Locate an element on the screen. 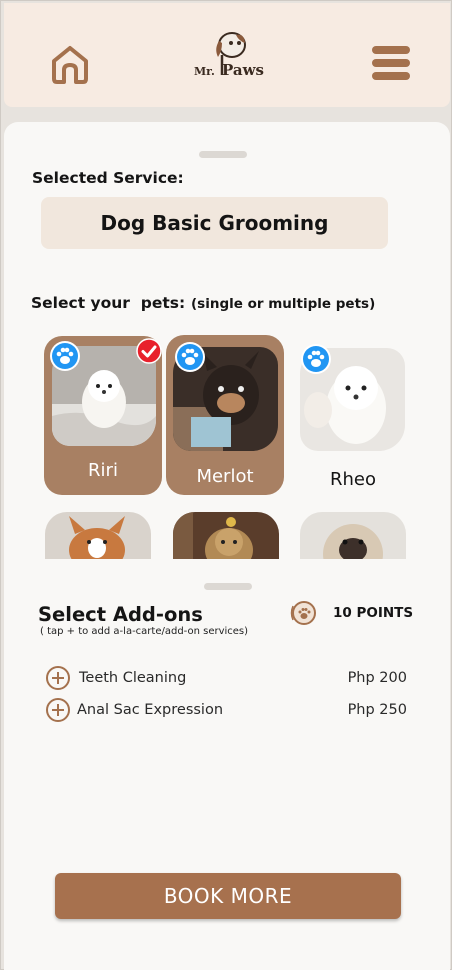 This screenshot has width=452, height=970. book-more-button: BOOK MORE is located at coordinates (228, 896).